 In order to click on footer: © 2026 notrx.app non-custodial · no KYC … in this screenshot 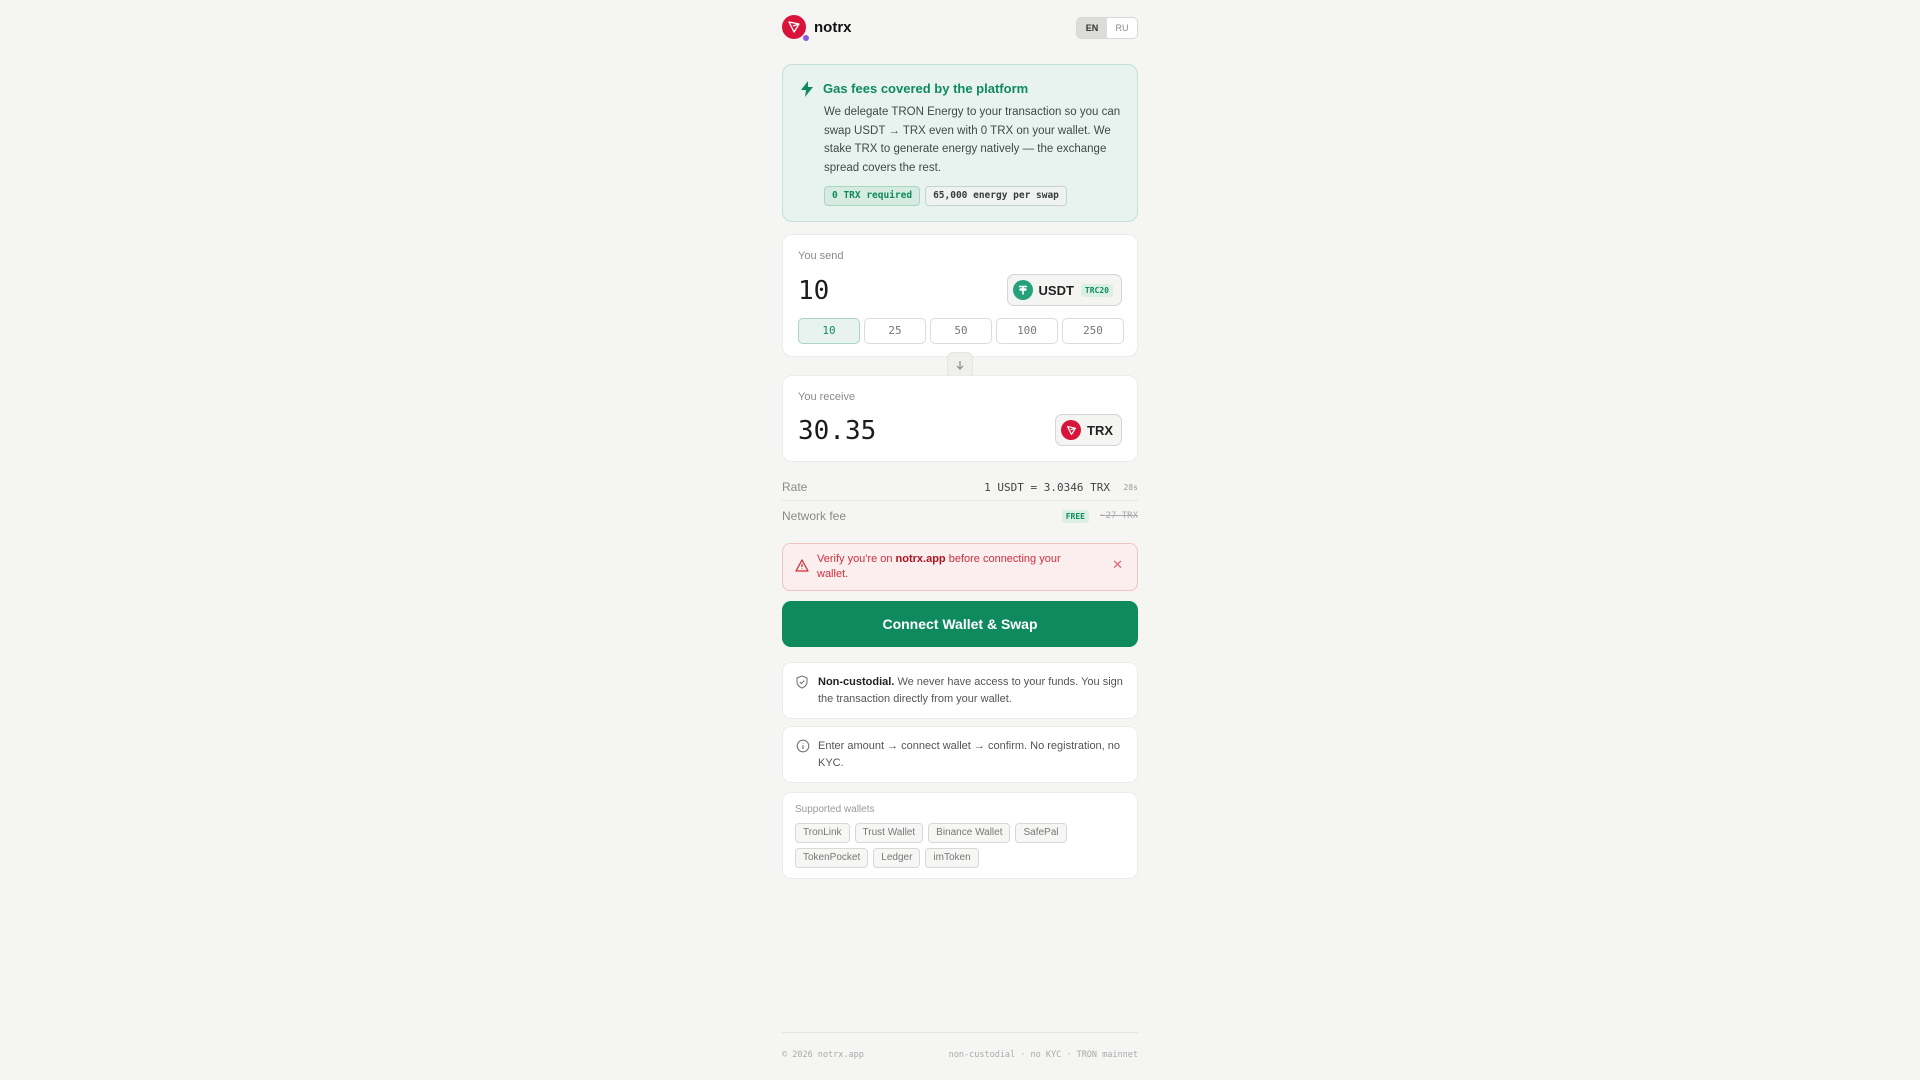, I will do `click(960, 1047)`.